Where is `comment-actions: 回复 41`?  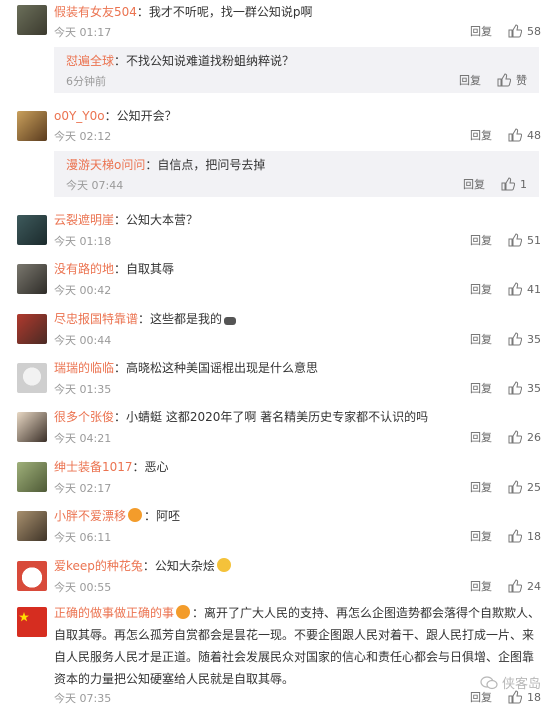
comment-actions: 回复 41 is located at coordinates (505, 289).